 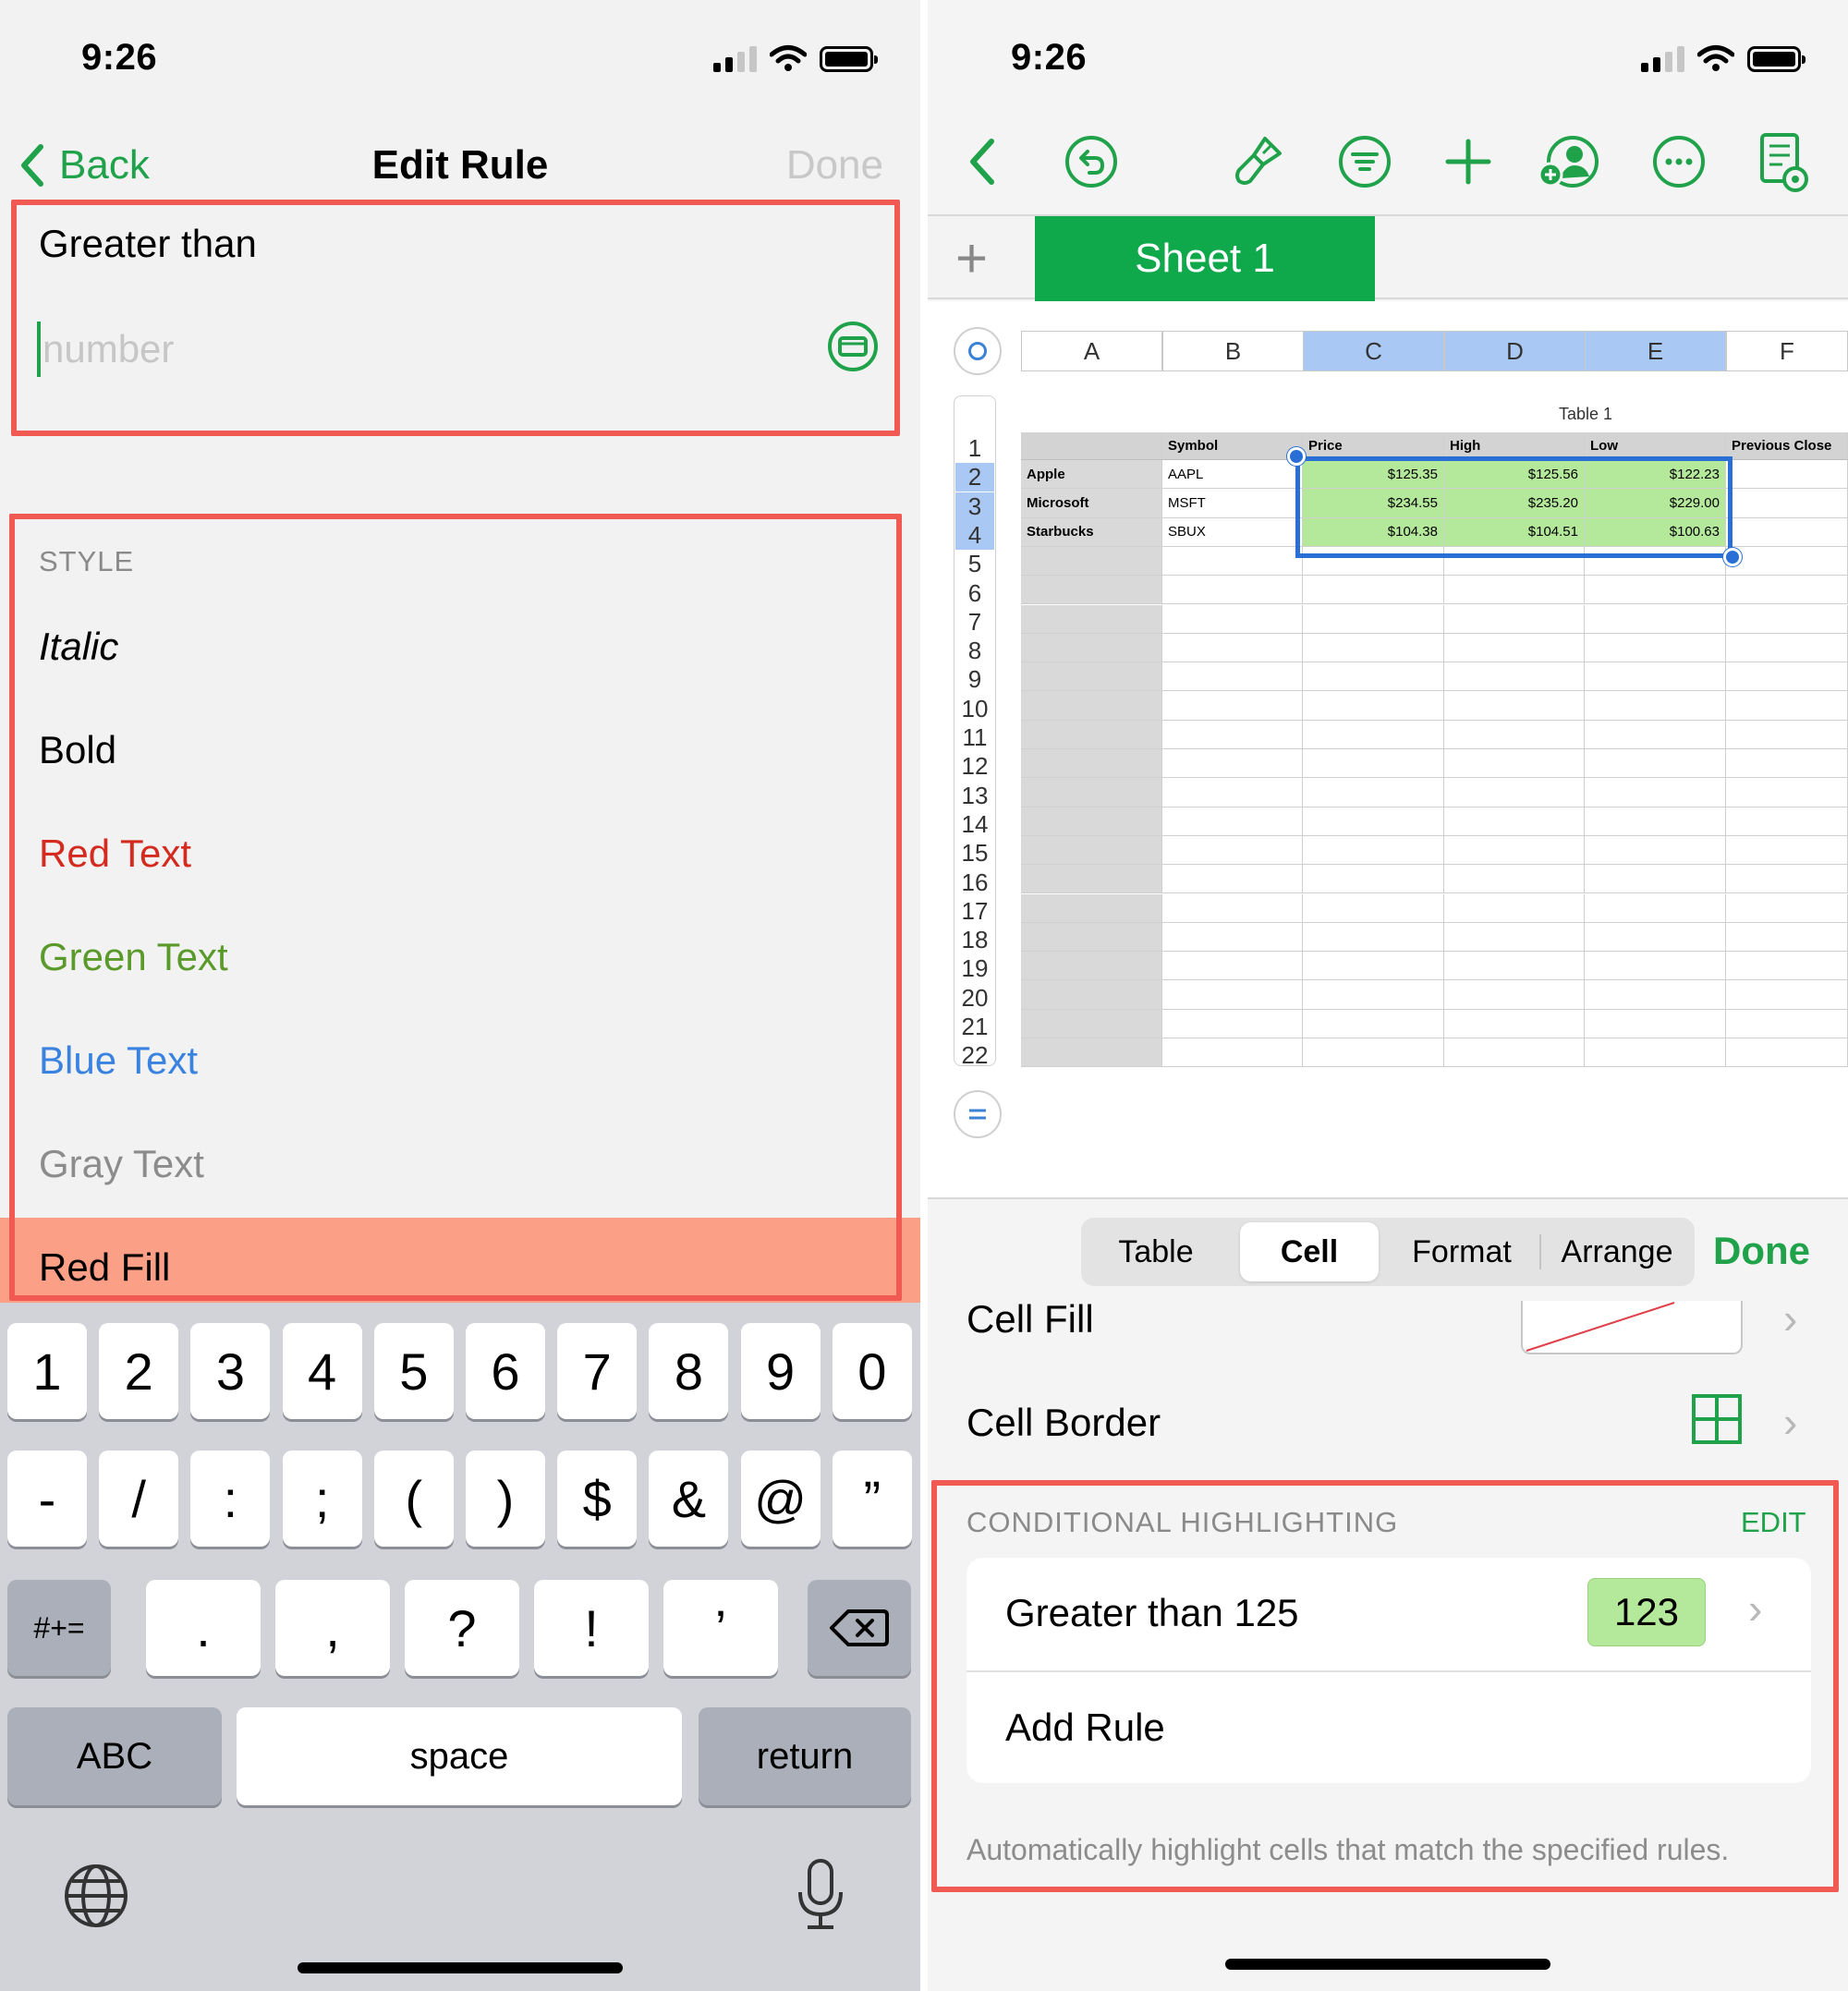 What do you see at coordinates (139, 1499) in the screenshot?
I see `symbol-key-1: /` at bounding box center [139, 1499].